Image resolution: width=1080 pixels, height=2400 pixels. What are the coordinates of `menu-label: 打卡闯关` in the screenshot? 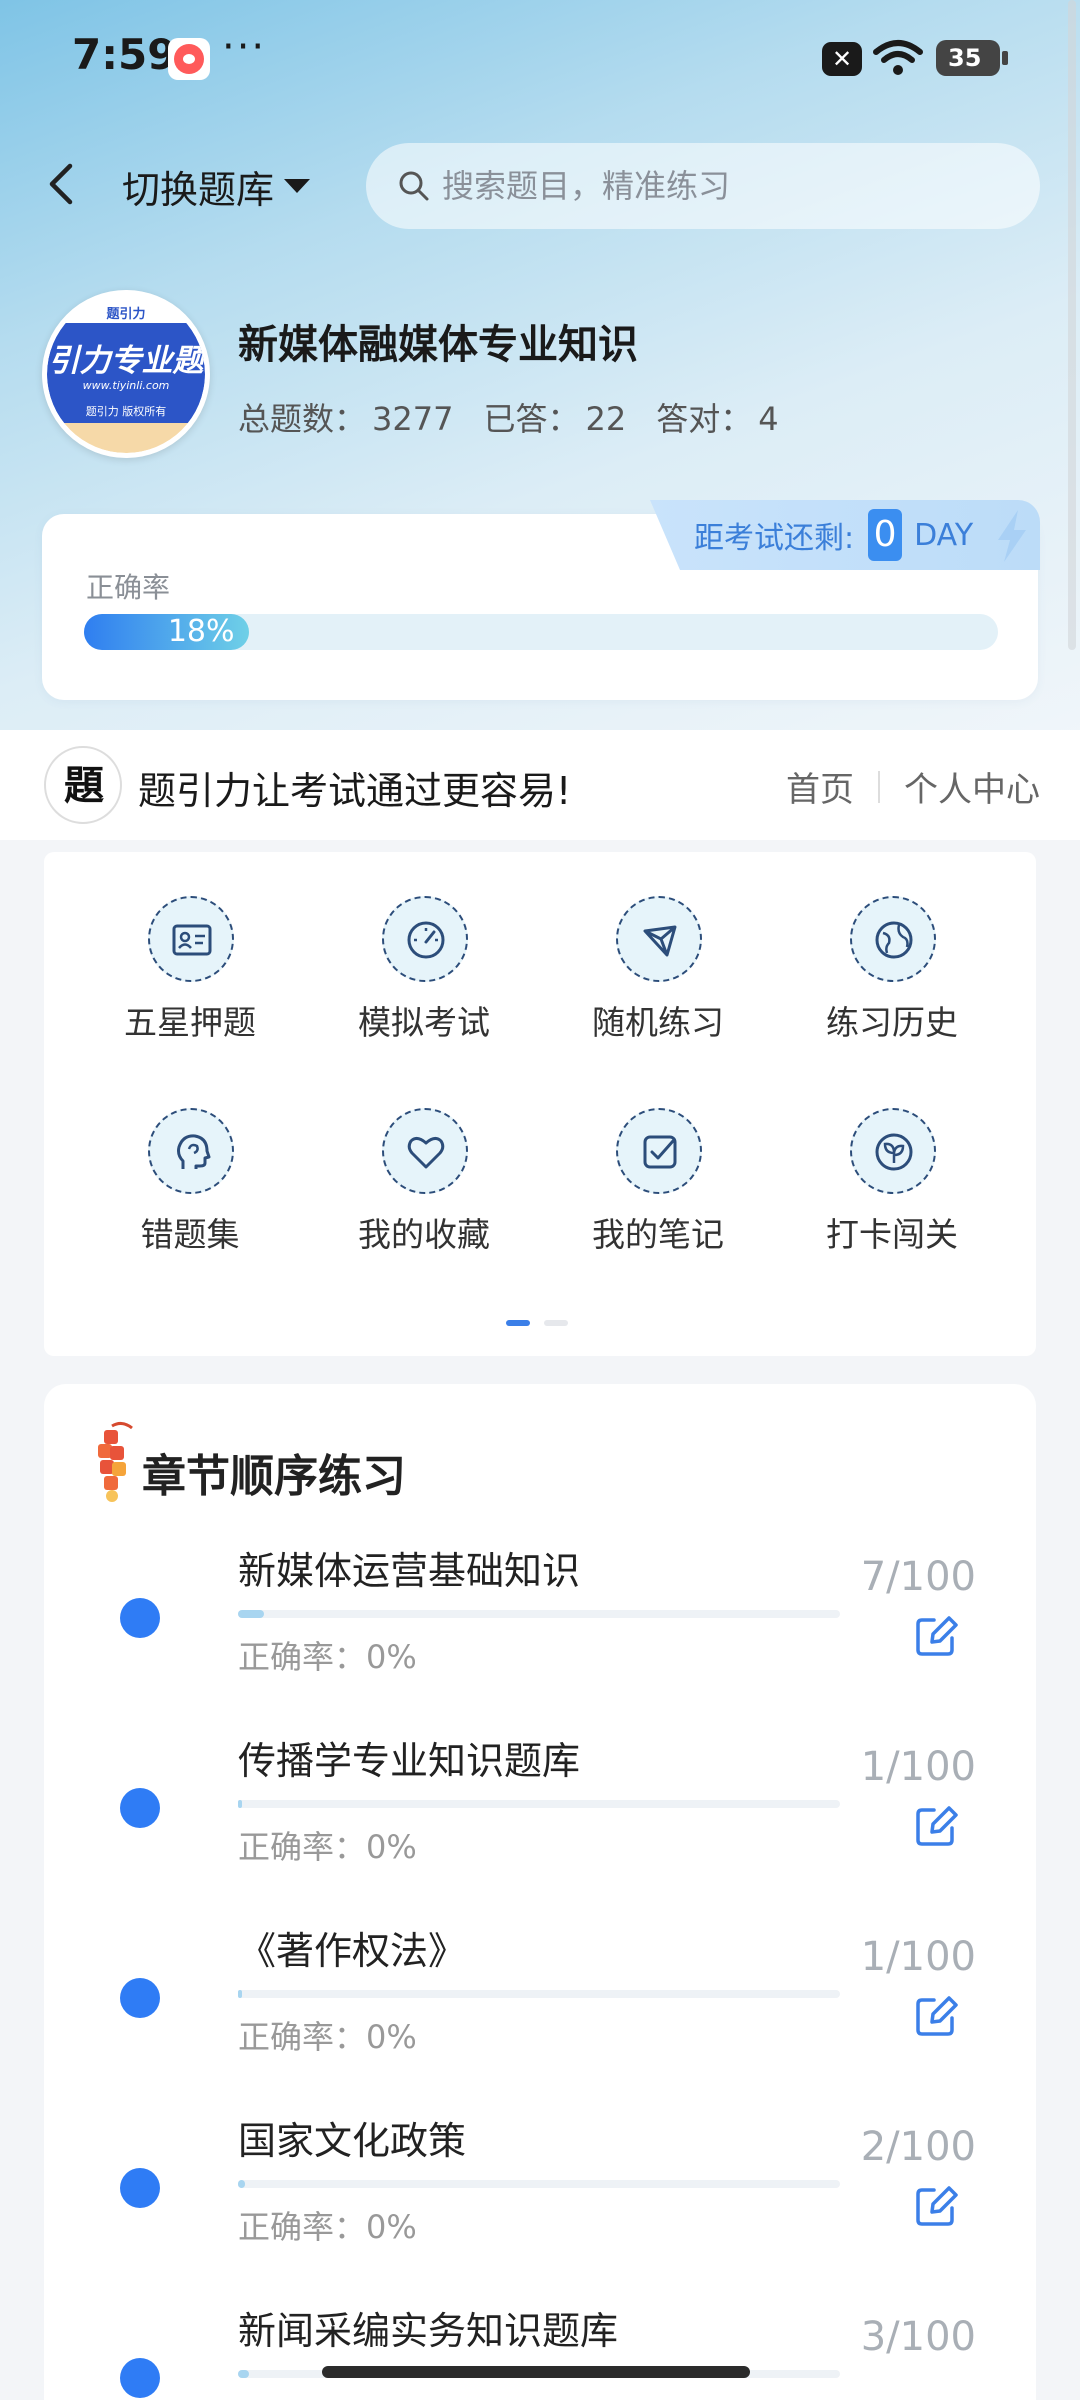 It's located at (892, 1234).